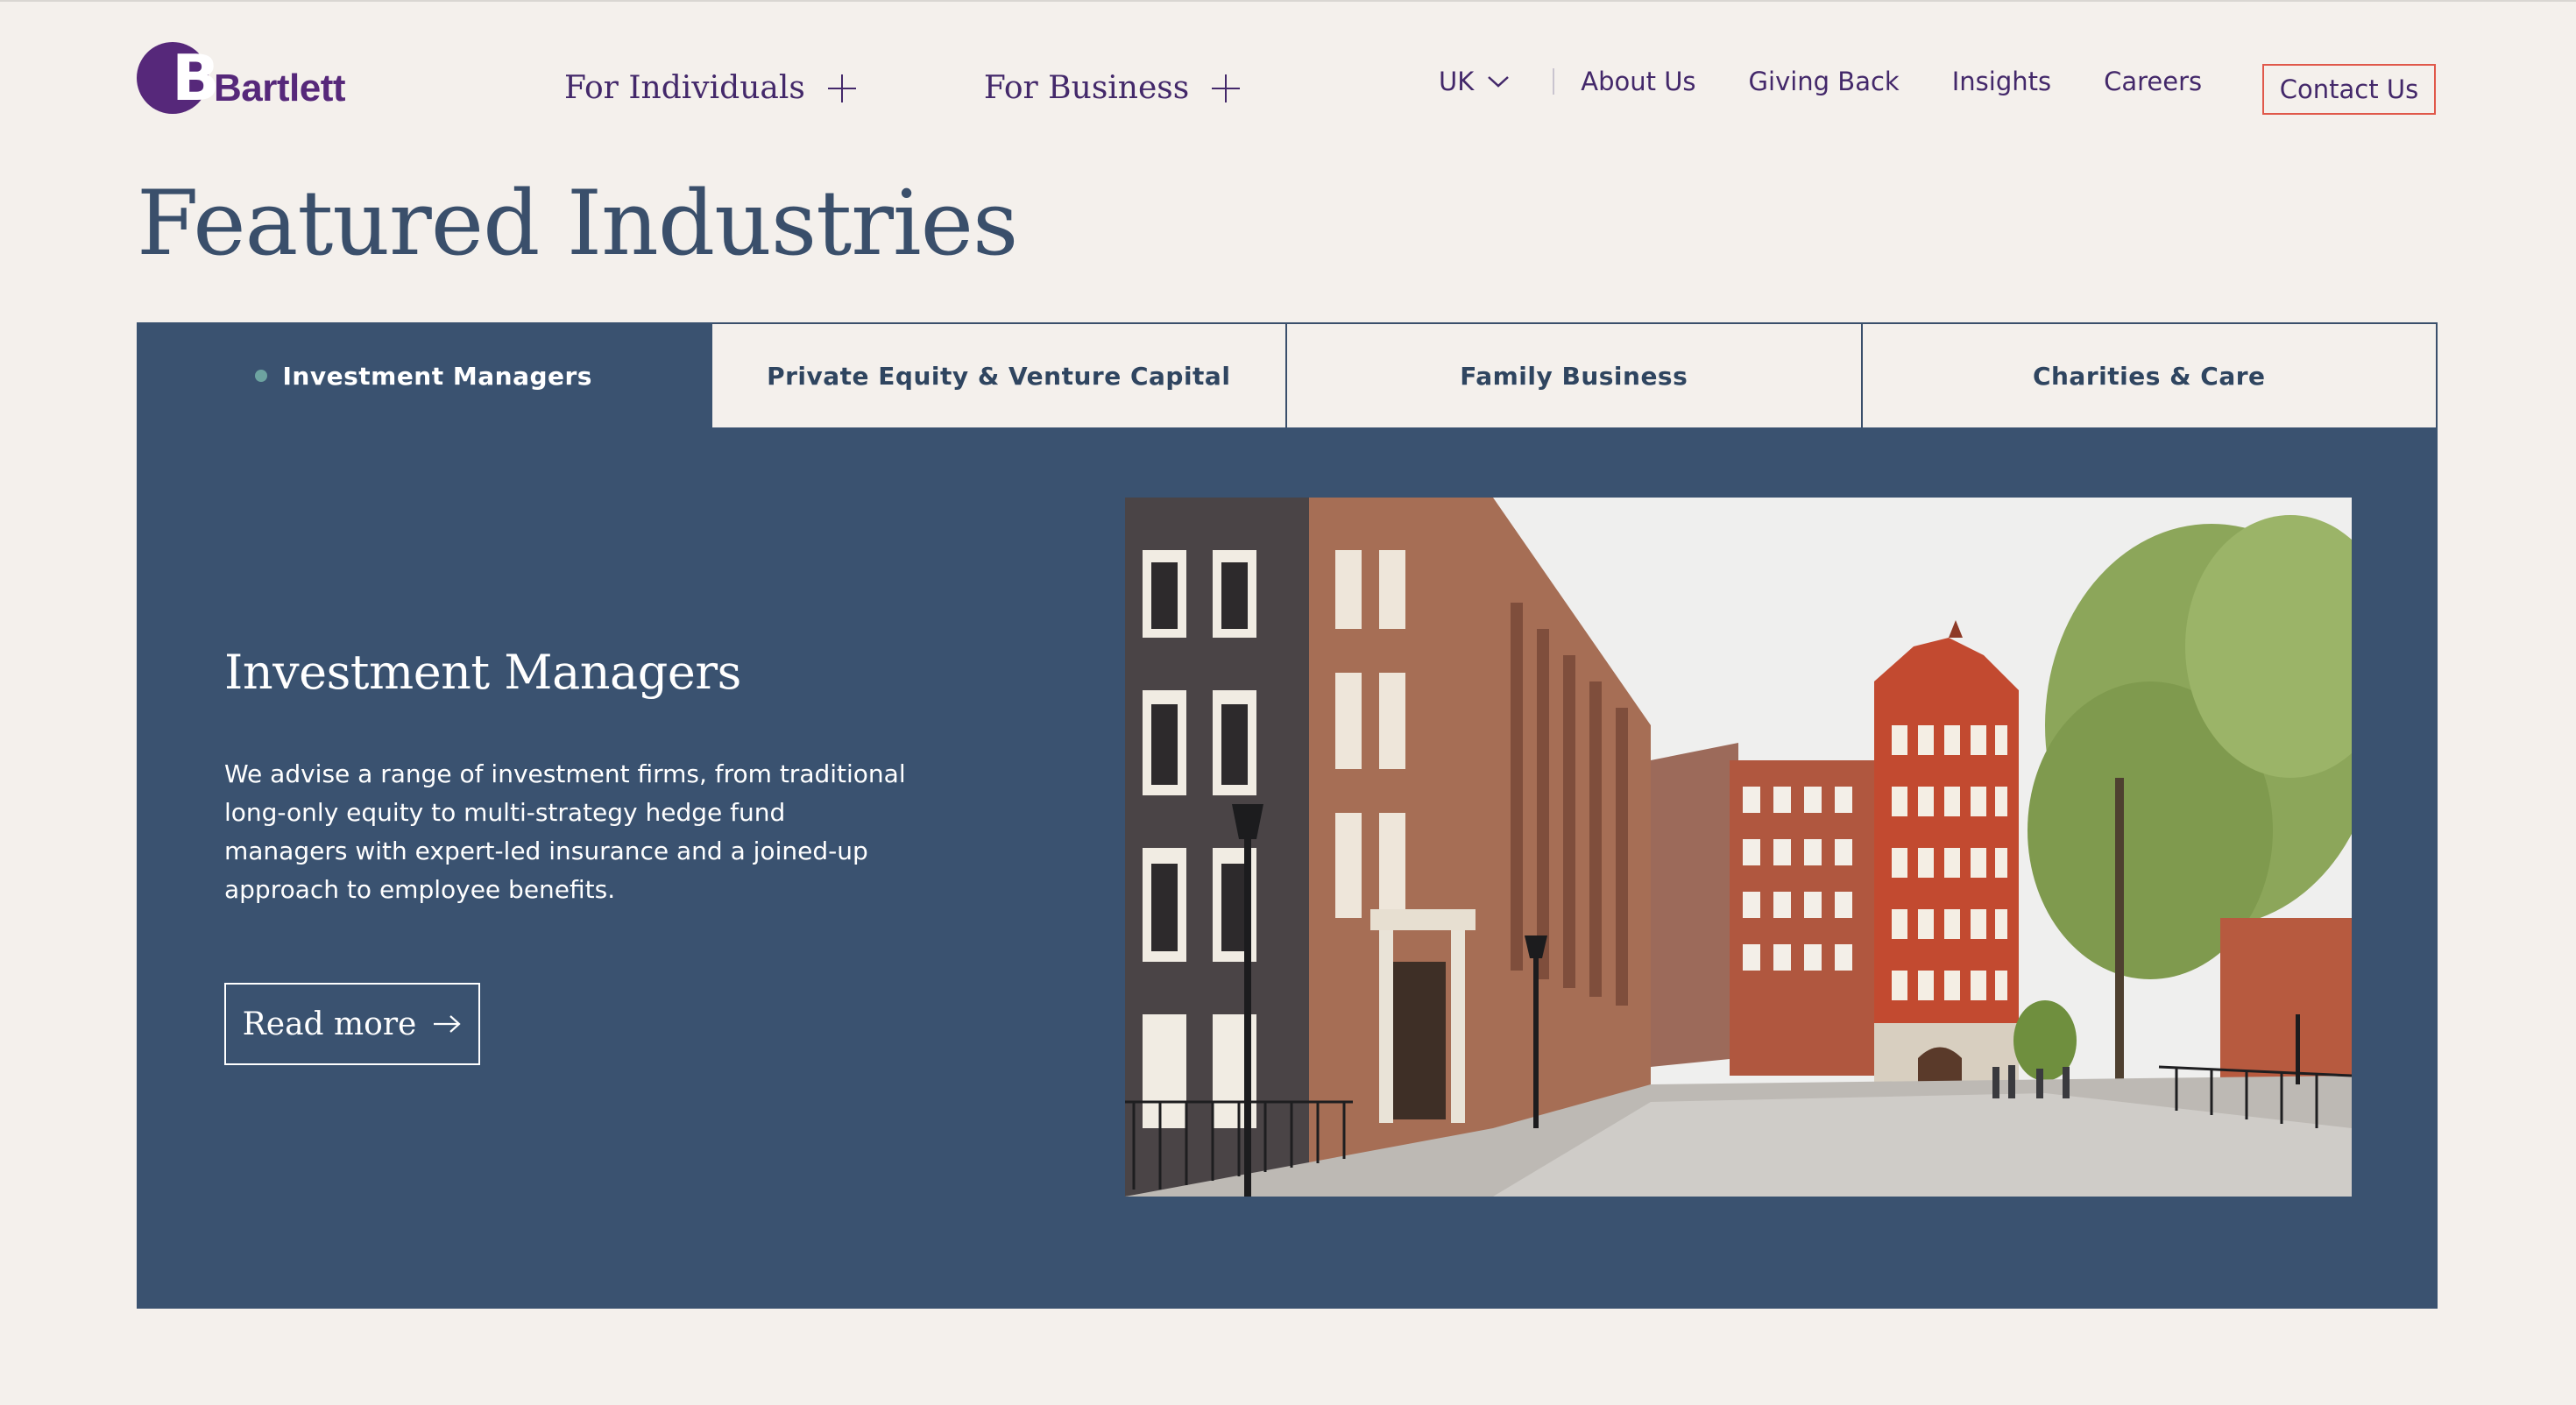 The image size is (2576, 1405). I want to click on top-border, so click(1288, 1).